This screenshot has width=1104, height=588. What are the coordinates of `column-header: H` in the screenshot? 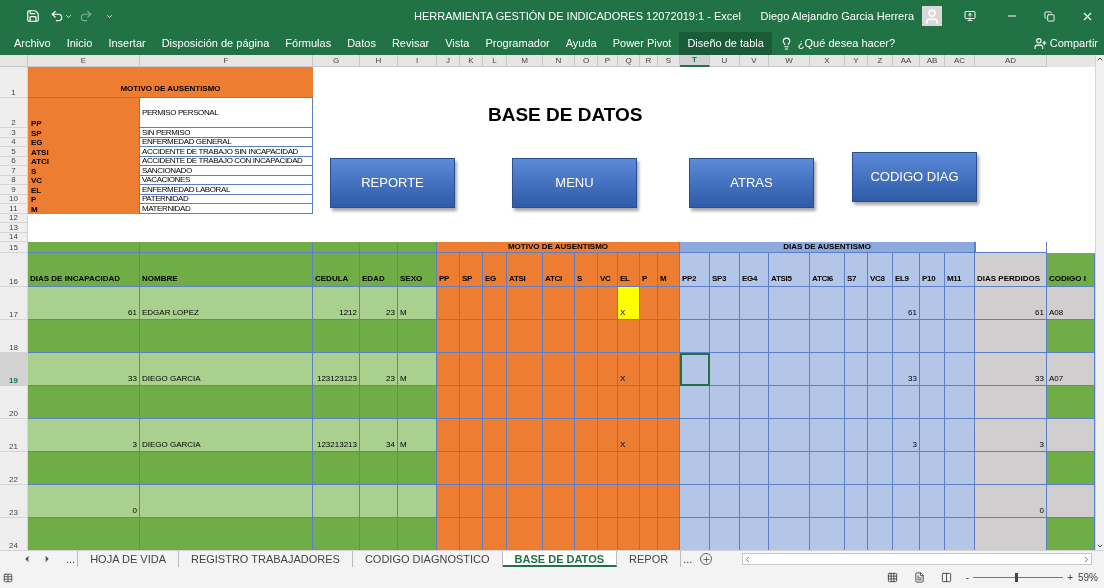 It's located at (379, 61).